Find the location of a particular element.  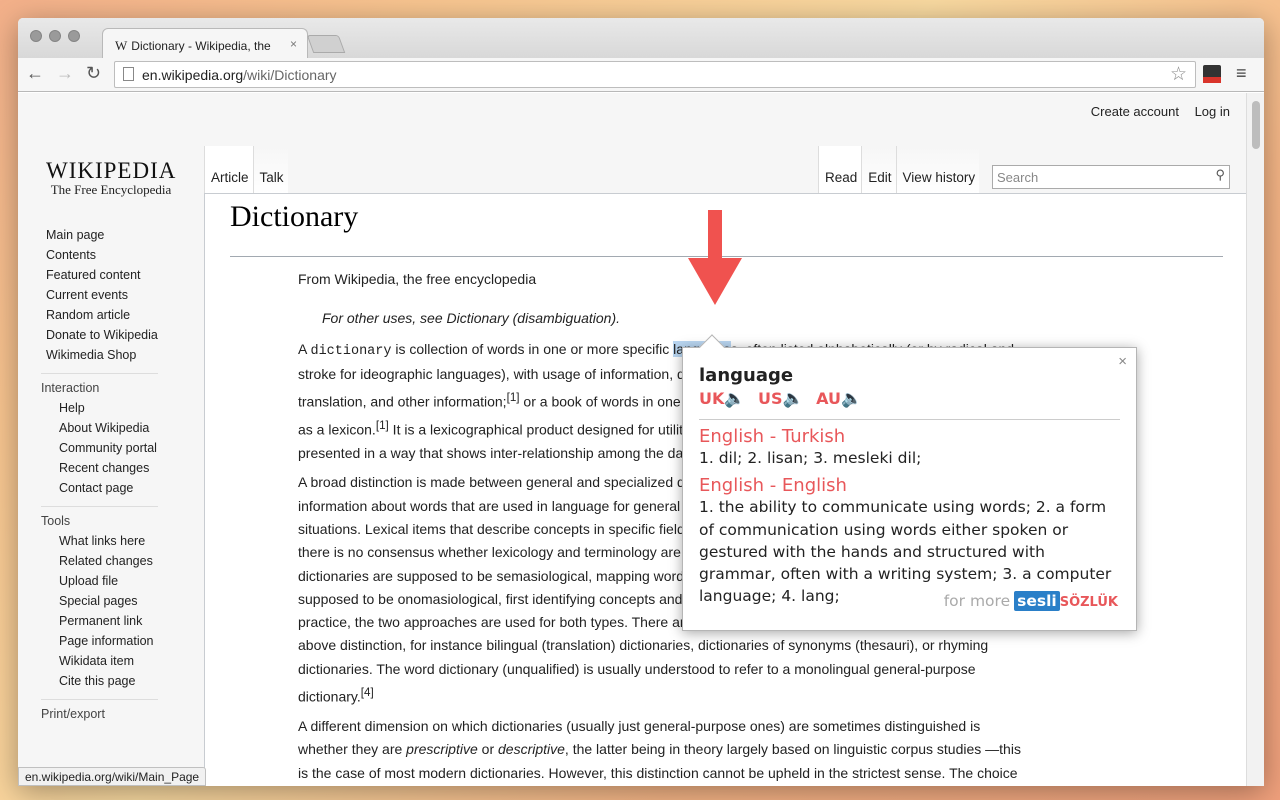

forward-icon: → is located at coordinates (65, 73).